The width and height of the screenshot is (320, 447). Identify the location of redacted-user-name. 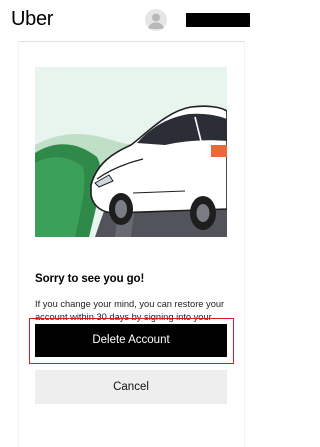
(218, 20).